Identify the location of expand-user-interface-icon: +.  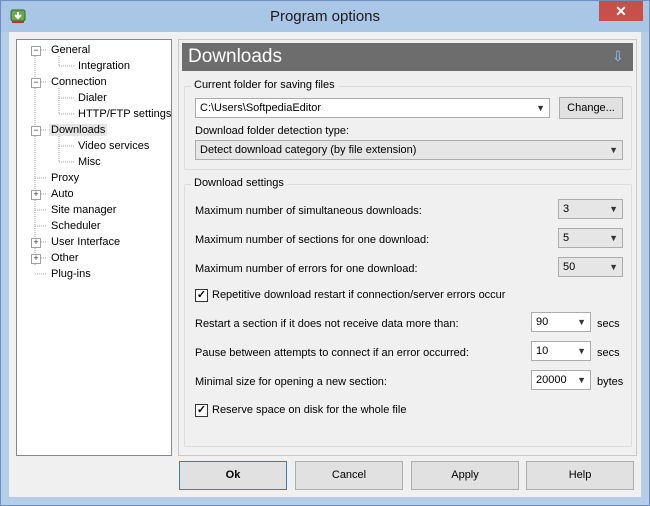
(36, 243).